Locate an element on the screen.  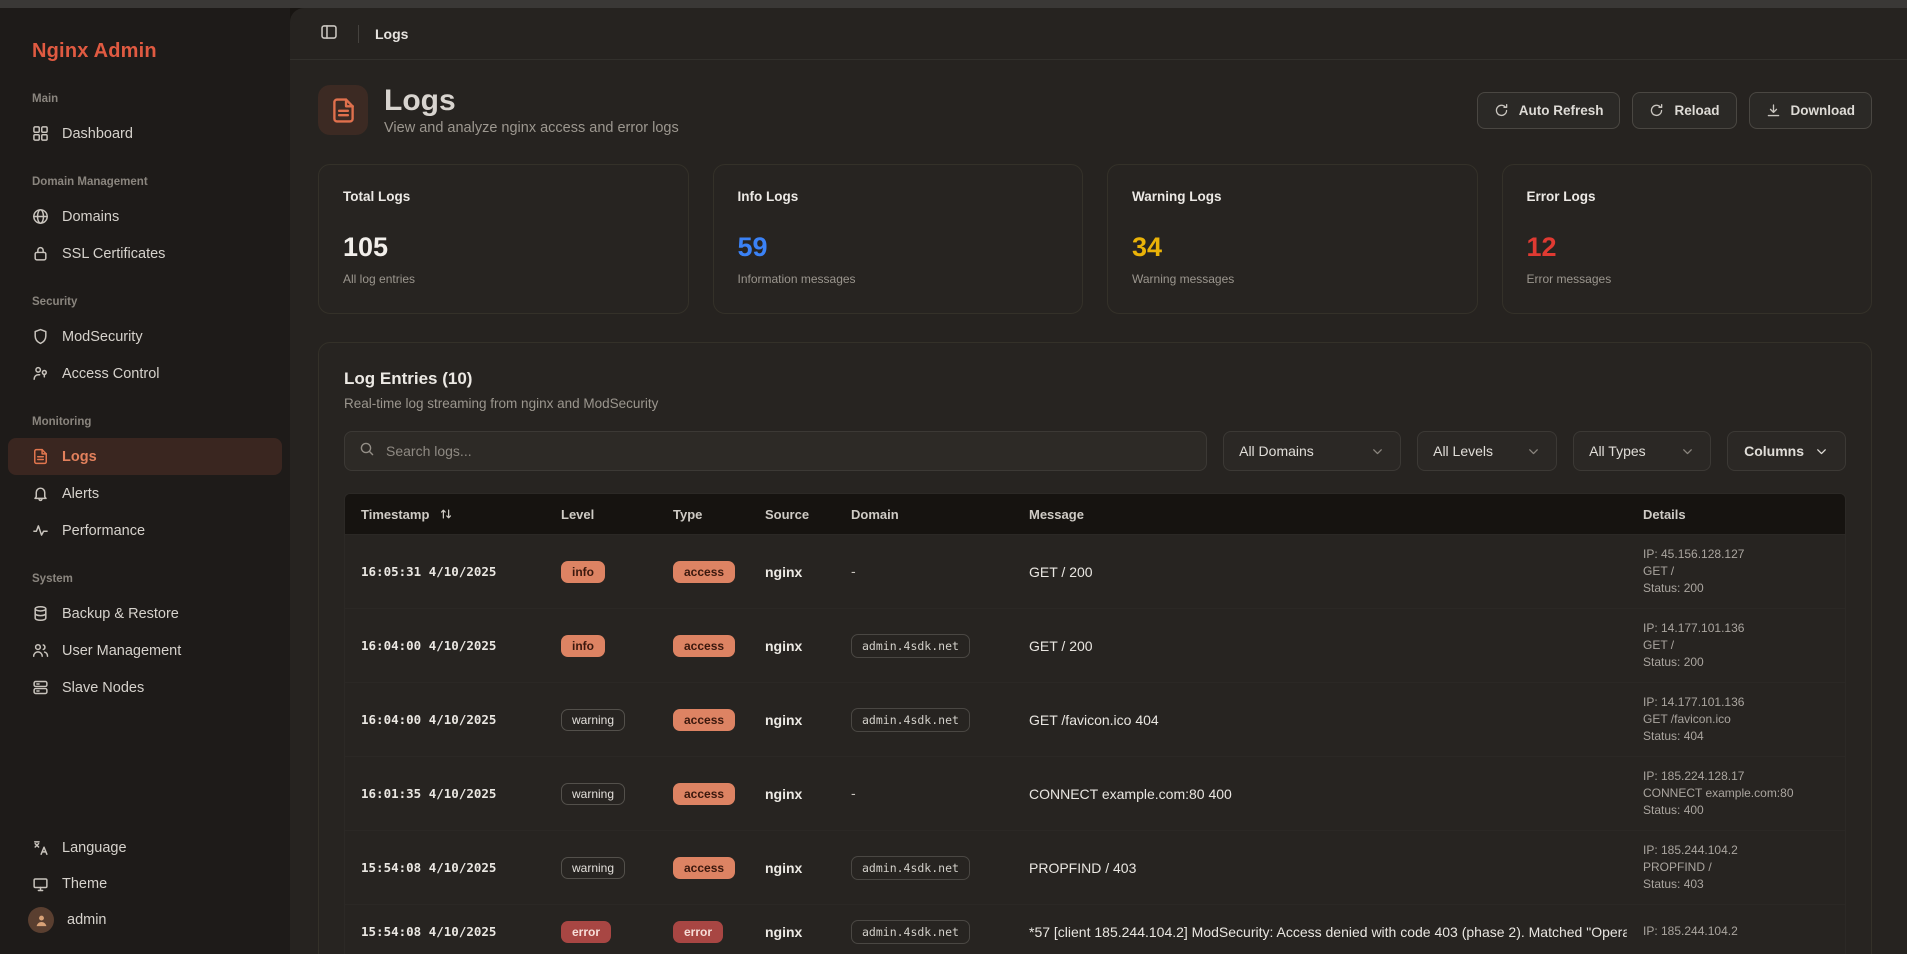
log-detail-line: IP: 185.244.104.2 is located at coordinates (1690, 850).